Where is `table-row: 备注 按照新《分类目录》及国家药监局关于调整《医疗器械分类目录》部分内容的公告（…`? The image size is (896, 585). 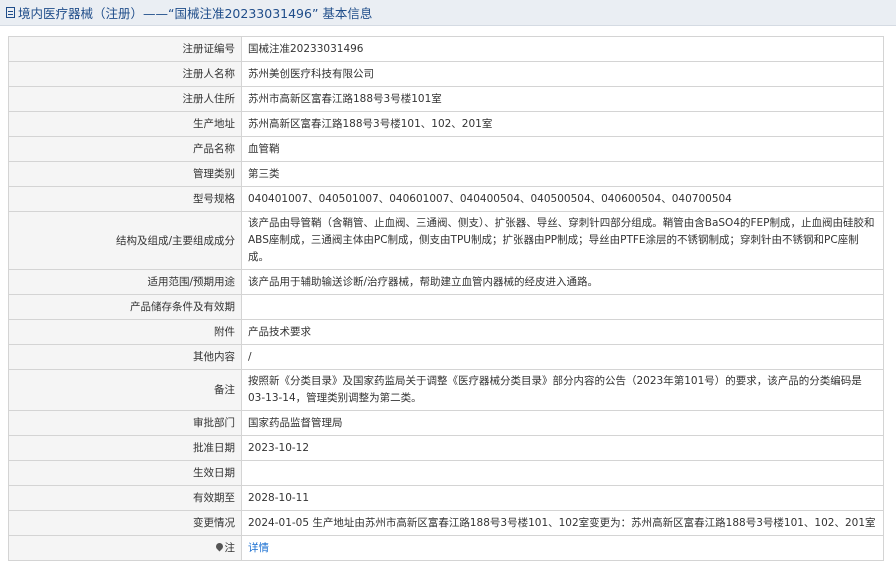
table-row: 备注 按照新《分类目录》及国家药监局关于调整《医疗器械分类目录》部分内容的公告（… is located at coordinates (446, 390).